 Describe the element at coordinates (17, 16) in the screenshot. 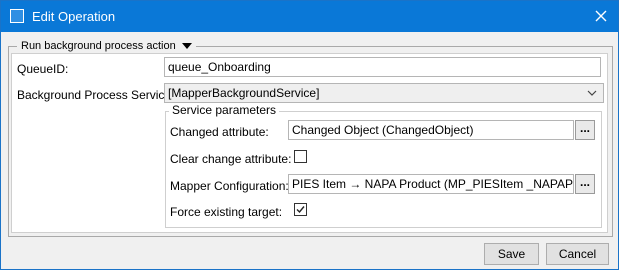

I see `window-icon` at that location.